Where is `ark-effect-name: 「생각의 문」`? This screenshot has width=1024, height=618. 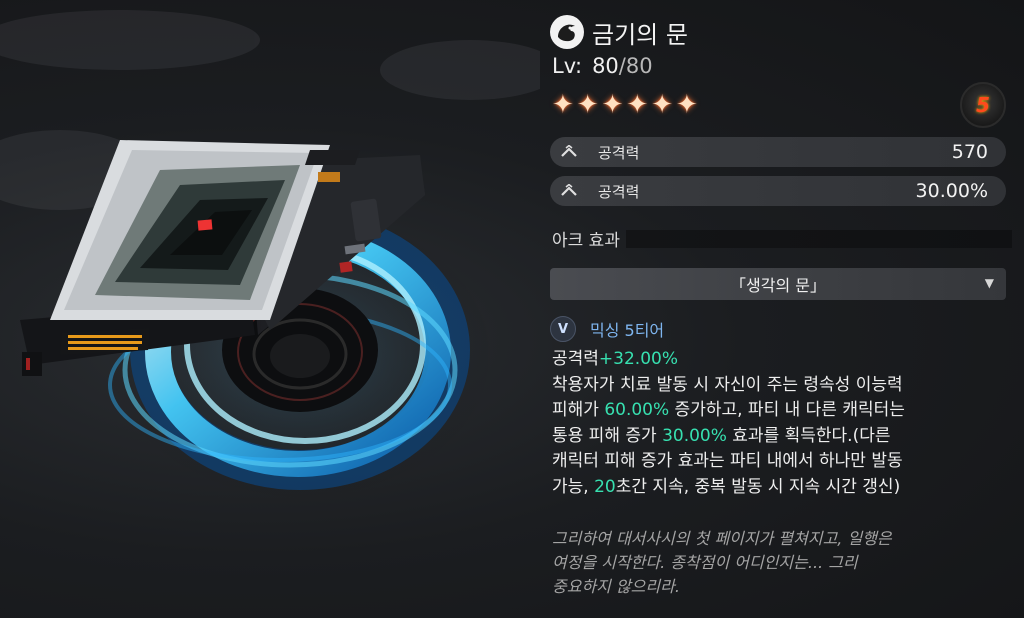
ark-effect-name: 「생각의 문」 is located at coordinates (778, 285).